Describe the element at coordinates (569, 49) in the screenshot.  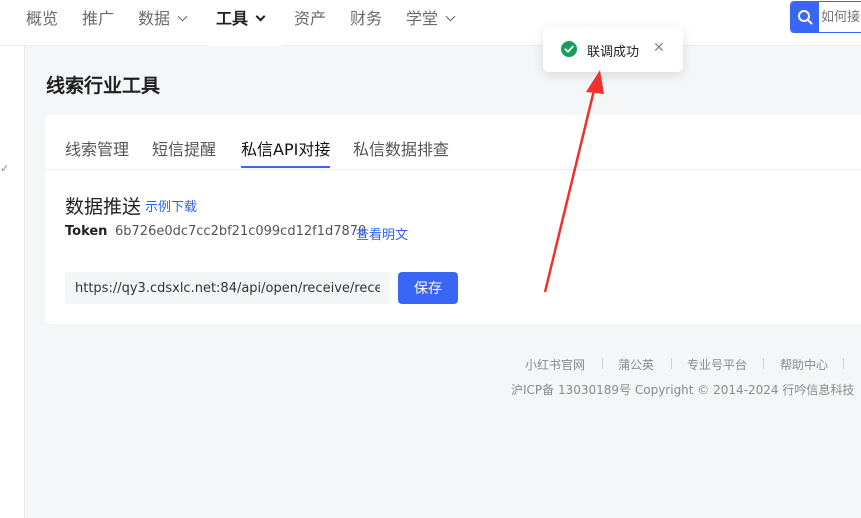
I see `success-check-icon` at that location.